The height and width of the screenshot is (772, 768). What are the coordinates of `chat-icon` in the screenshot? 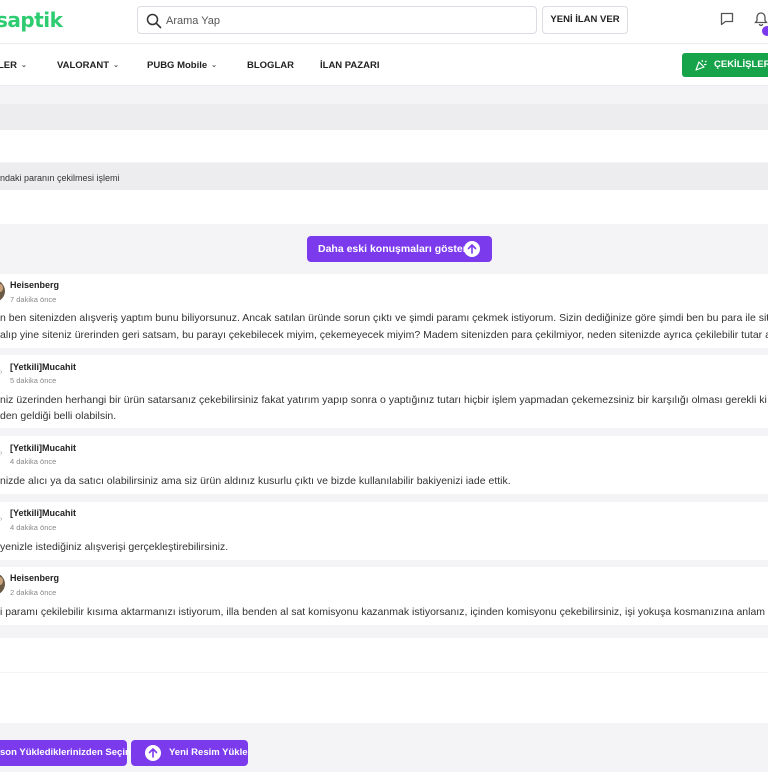 It's located at (727, 19).